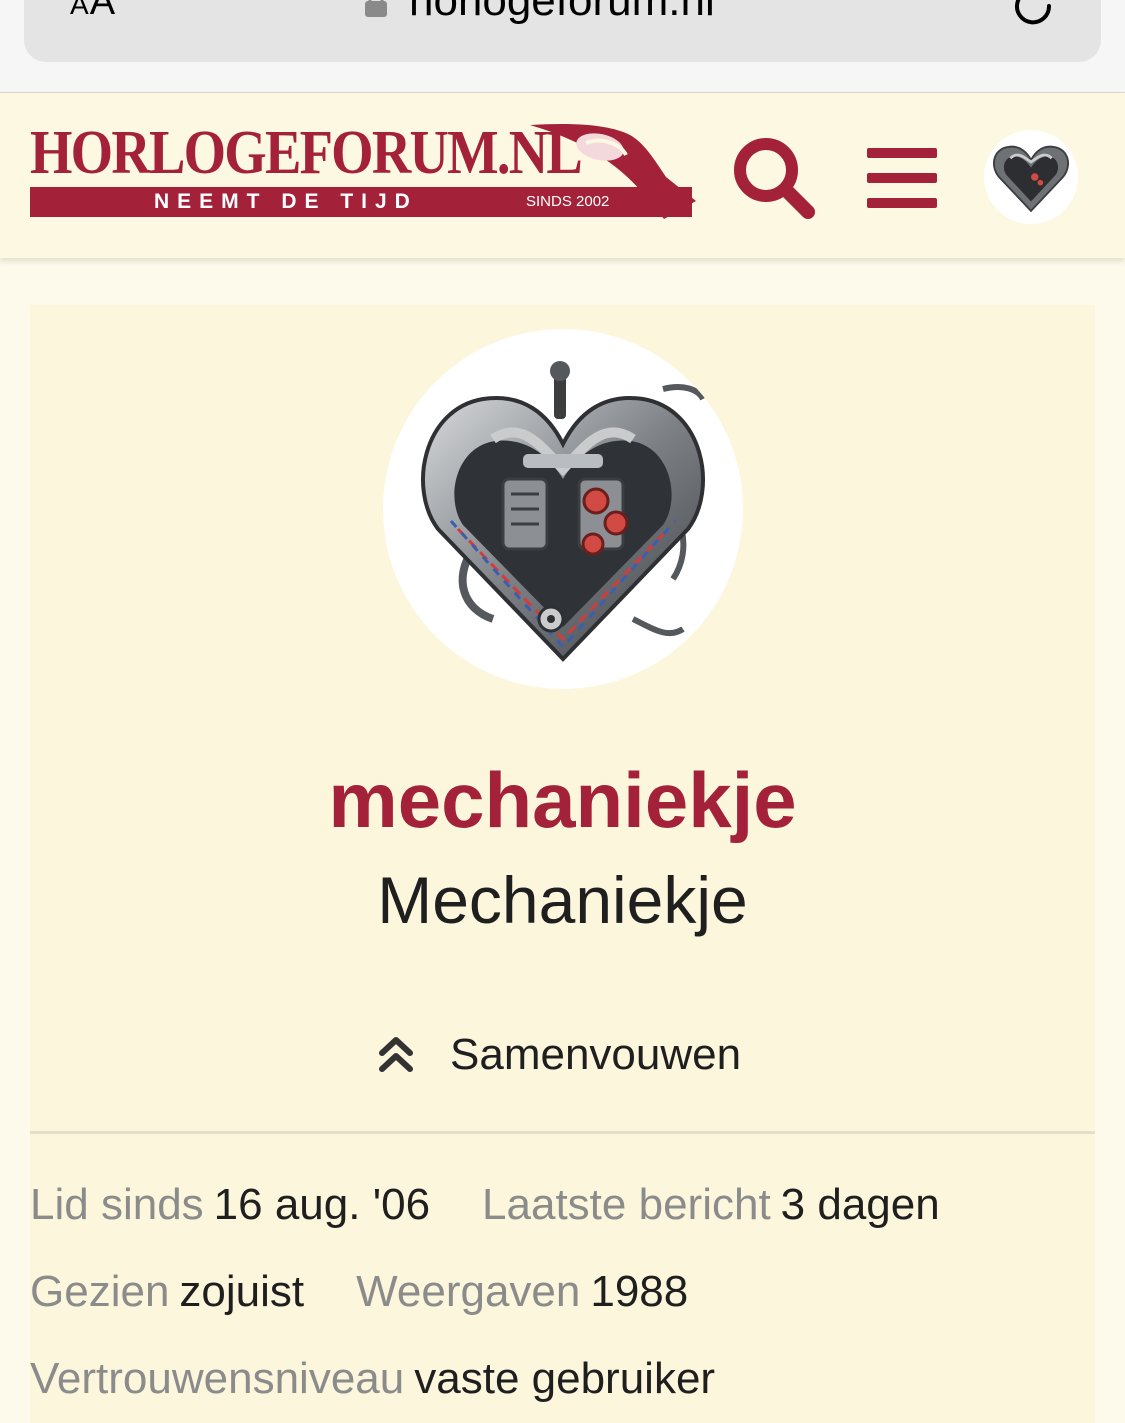 This screenshot has height=1423, width=1125. Describe the element at coordinates (562, 800) in the screenshot. I see `username: mechaniekje` at that location.